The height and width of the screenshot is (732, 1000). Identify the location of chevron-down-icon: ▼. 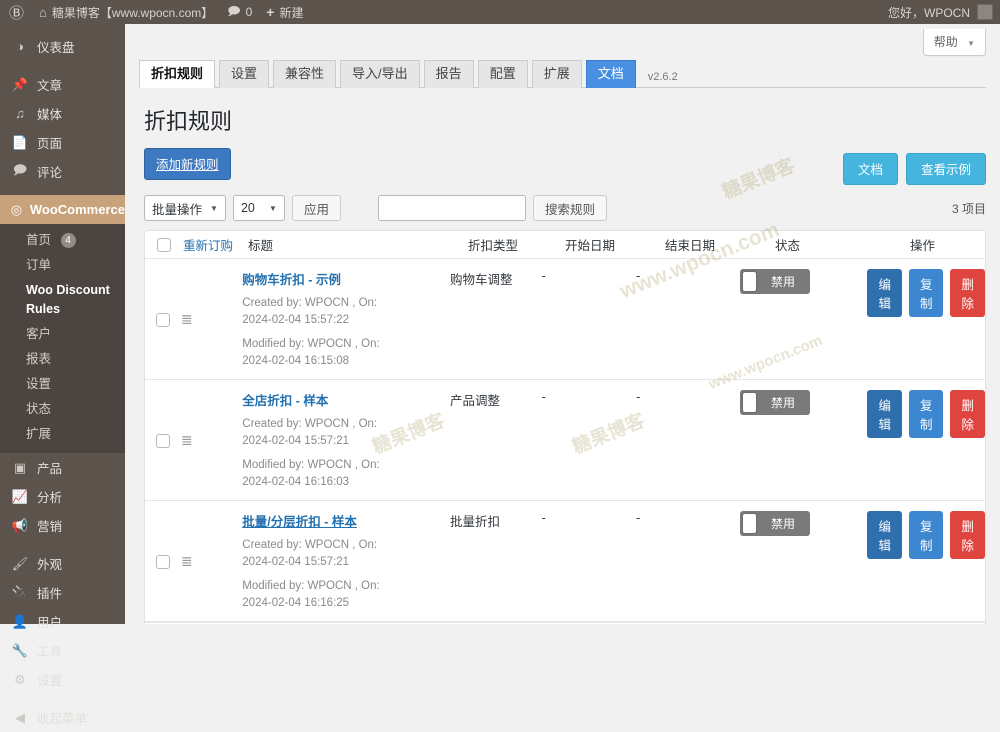
(273, 208).